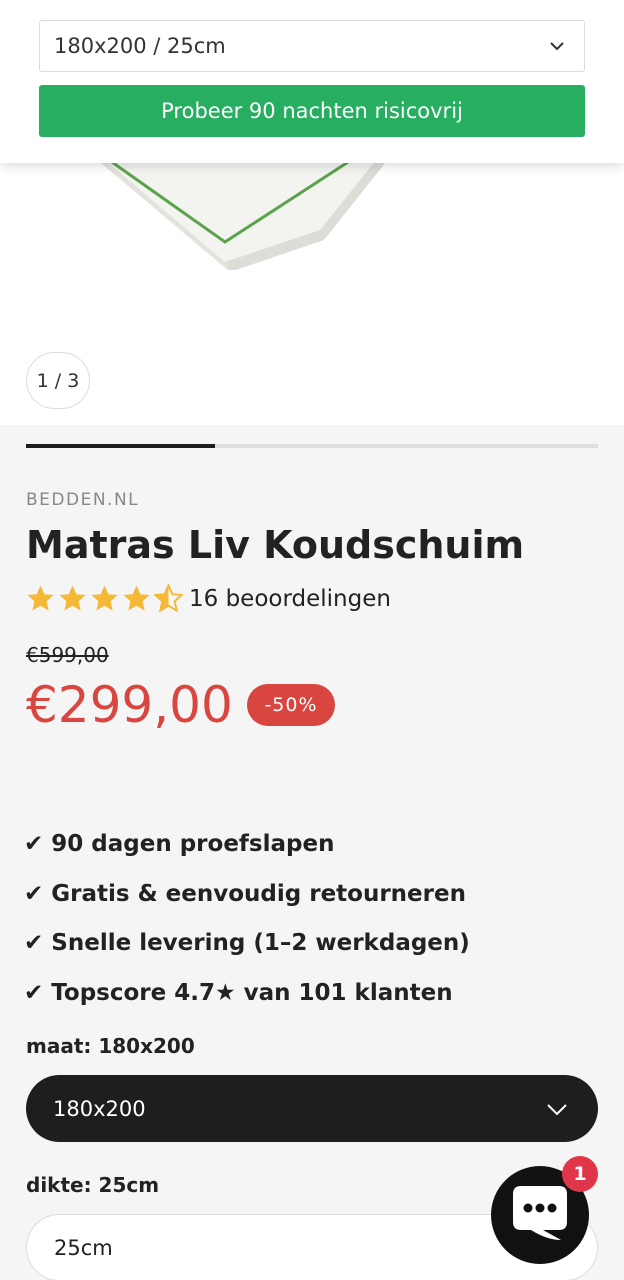 This screenshot has height=1280, width=624. What do you see at coordinates (291, 705) in the screenshot?
I see `discount-badge: -50%` at bounding box center [291, 705].